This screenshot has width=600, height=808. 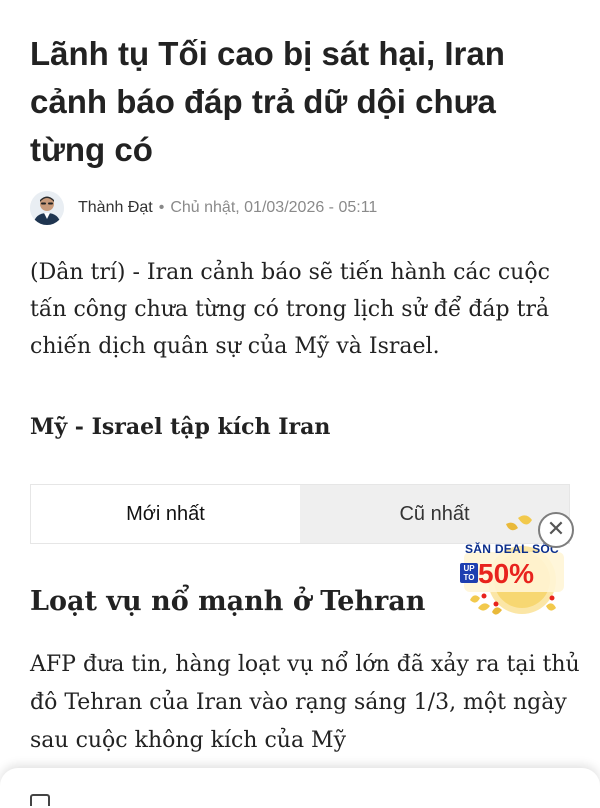 I want to click on live-section-title: Mỹ - Israel tập kích Iran, so click(x=180, y=427).